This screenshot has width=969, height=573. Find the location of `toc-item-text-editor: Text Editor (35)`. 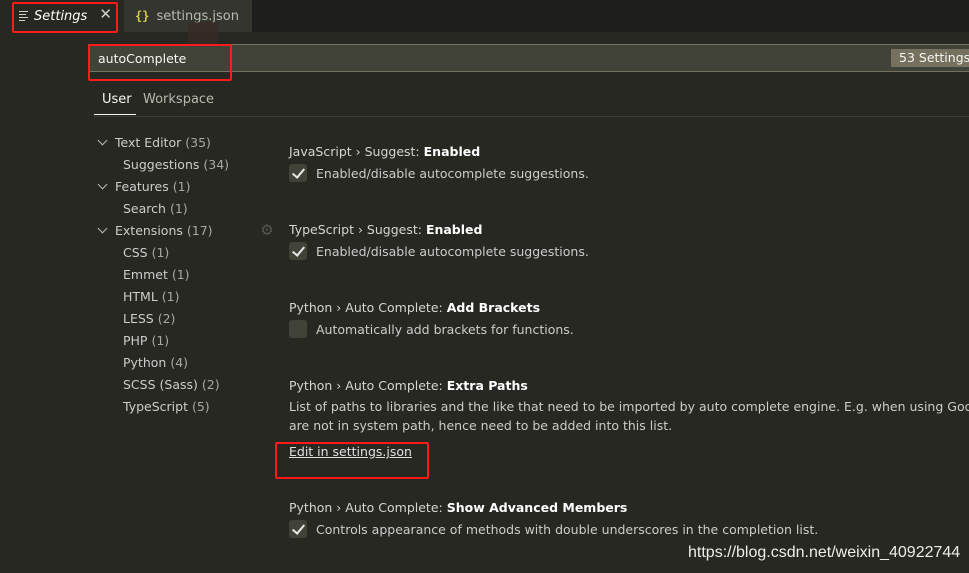

toc-item-text-editor: Text Editor (35) is located at coordinates (181, 143).